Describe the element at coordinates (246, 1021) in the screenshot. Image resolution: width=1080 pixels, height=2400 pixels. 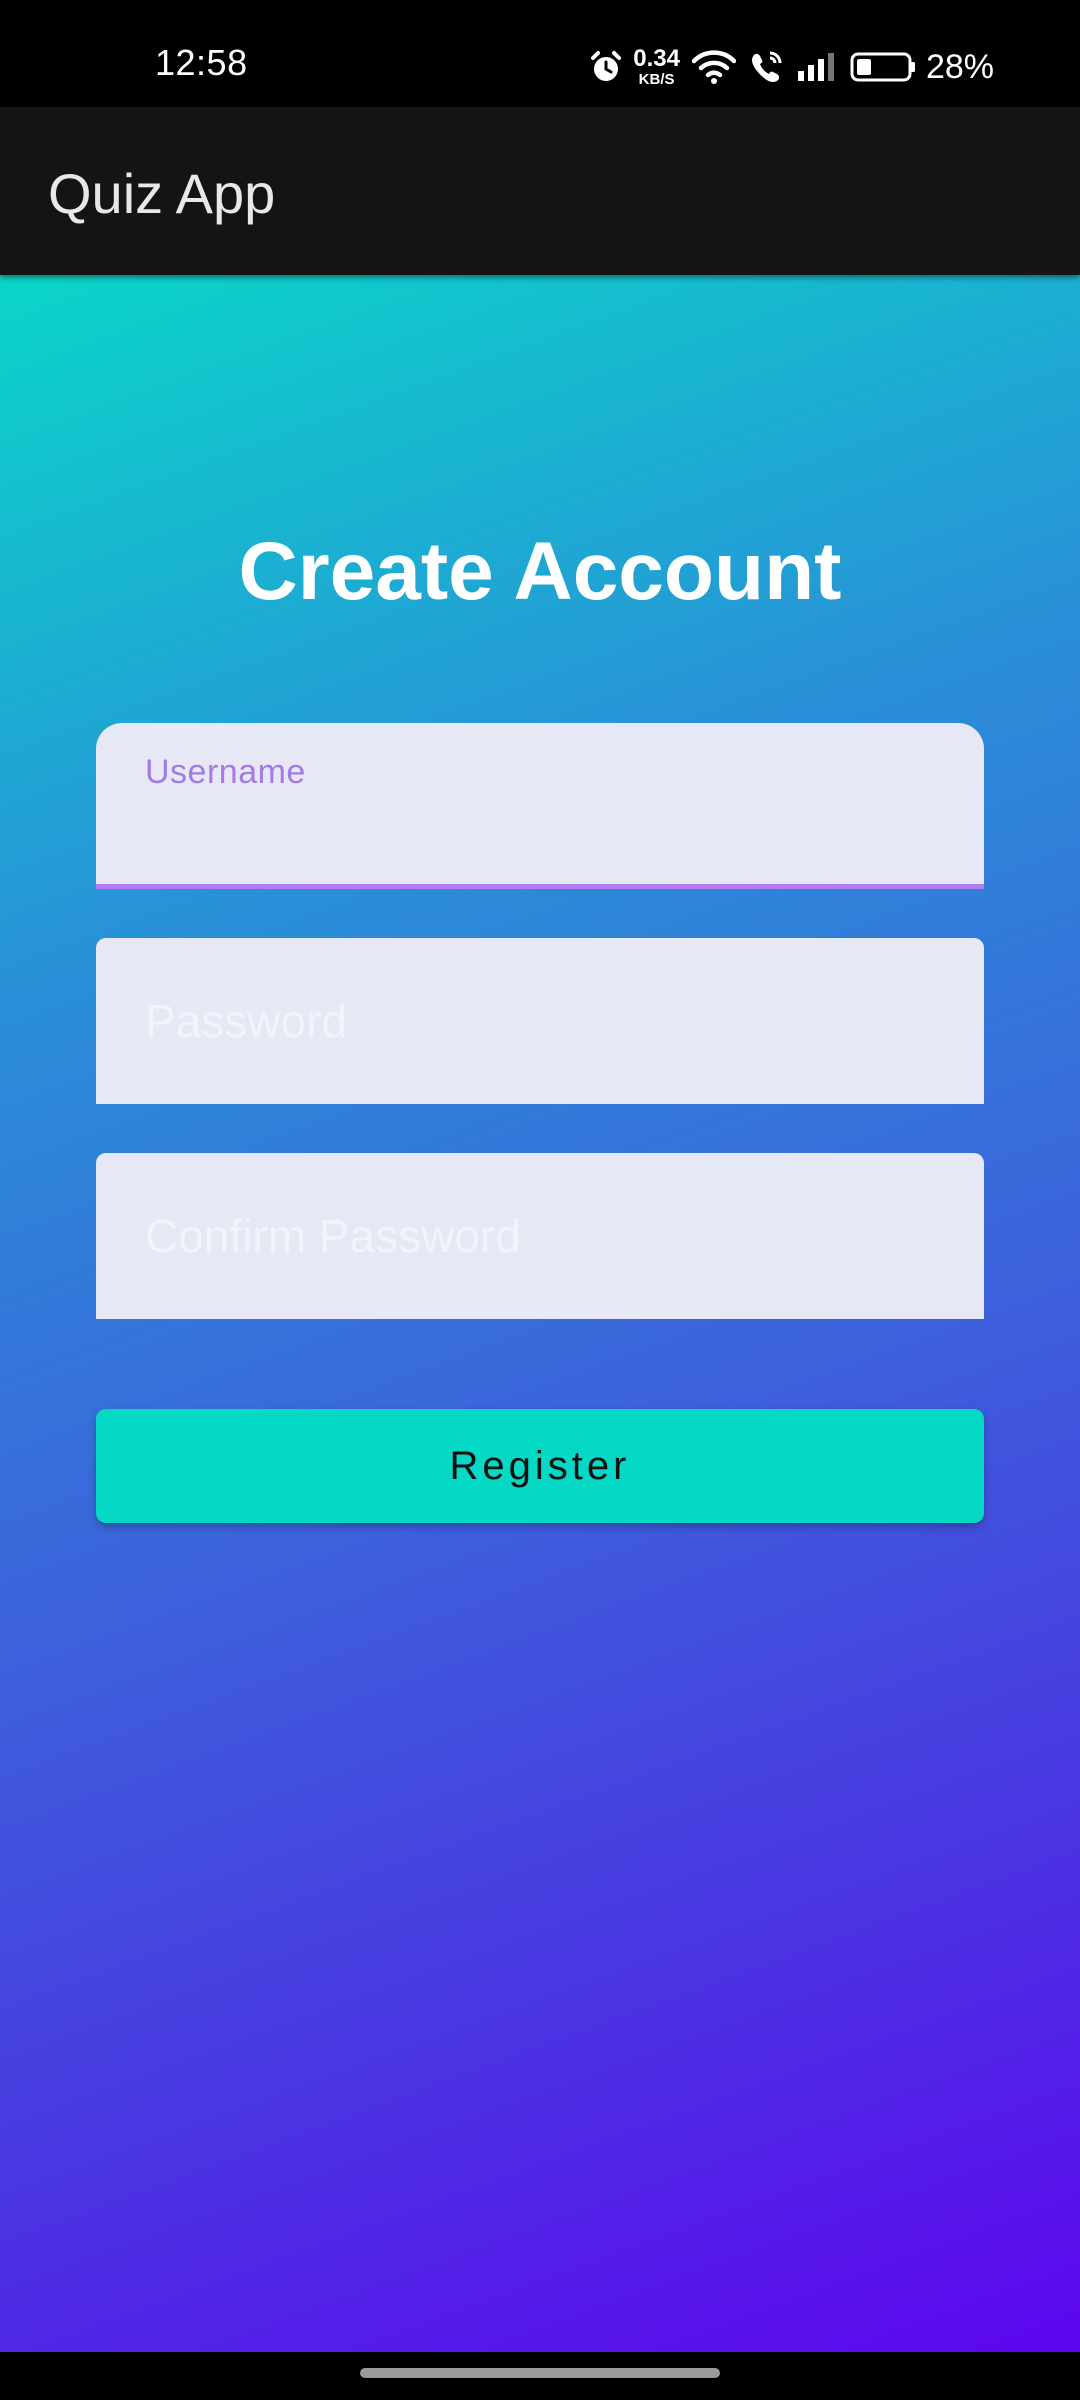
I see `password-placeholder: Password` at that location.